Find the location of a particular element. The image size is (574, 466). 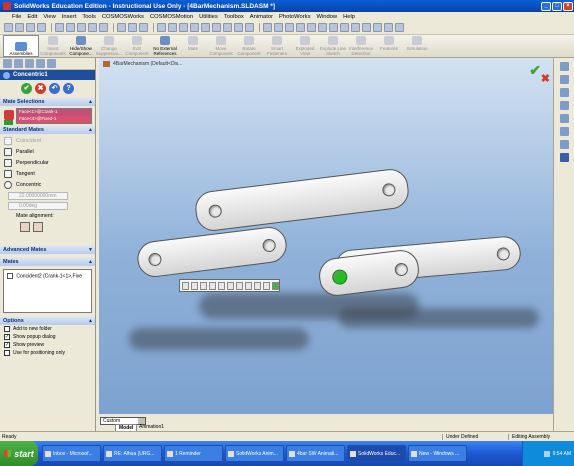

crank-part is located at coordinates (369, 273).